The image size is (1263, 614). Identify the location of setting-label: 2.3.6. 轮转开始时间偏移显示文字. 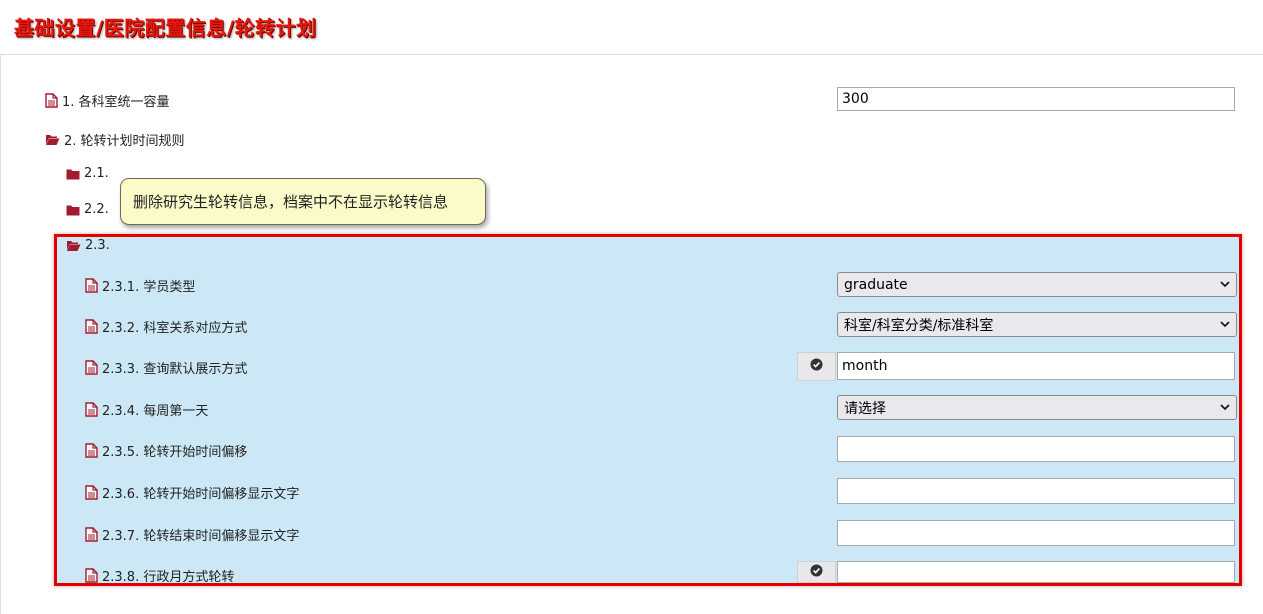
(201, 494).